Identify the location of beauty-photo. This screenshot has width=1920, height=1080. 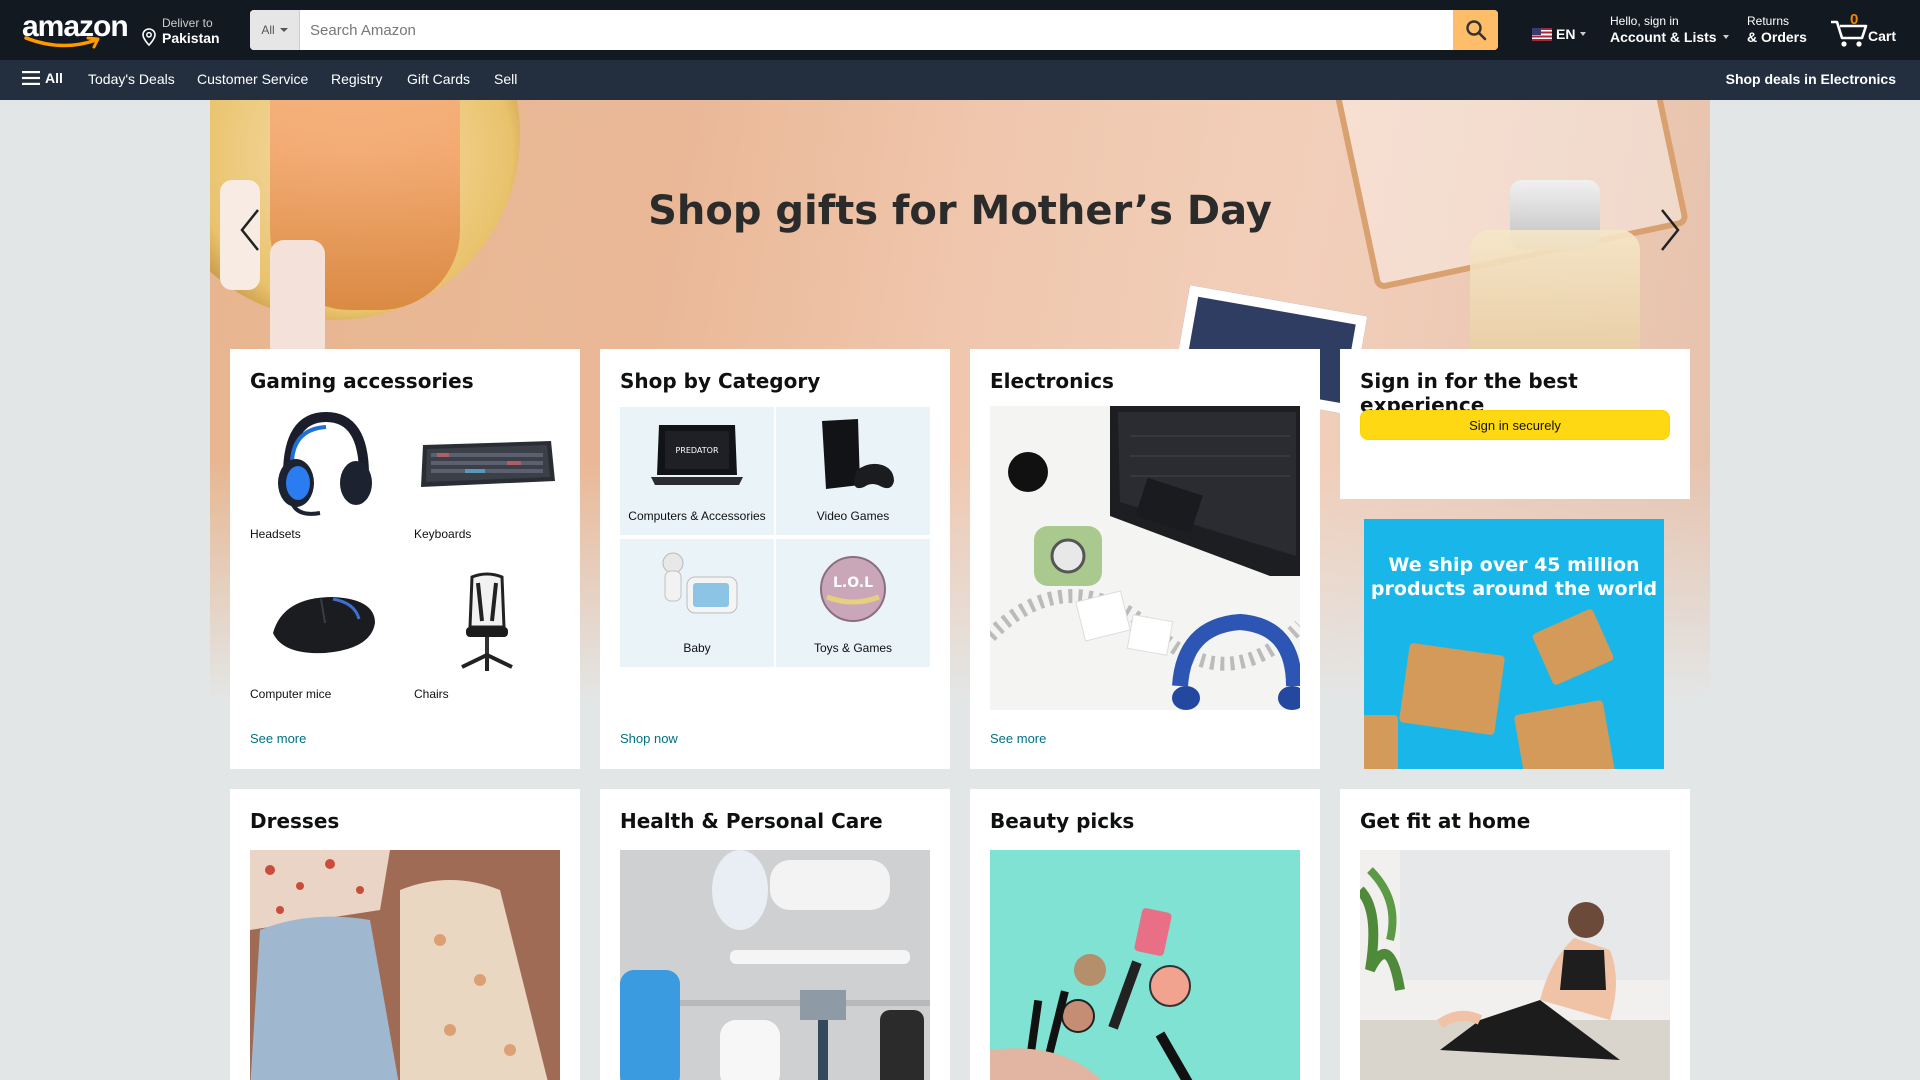
(1145, 965).